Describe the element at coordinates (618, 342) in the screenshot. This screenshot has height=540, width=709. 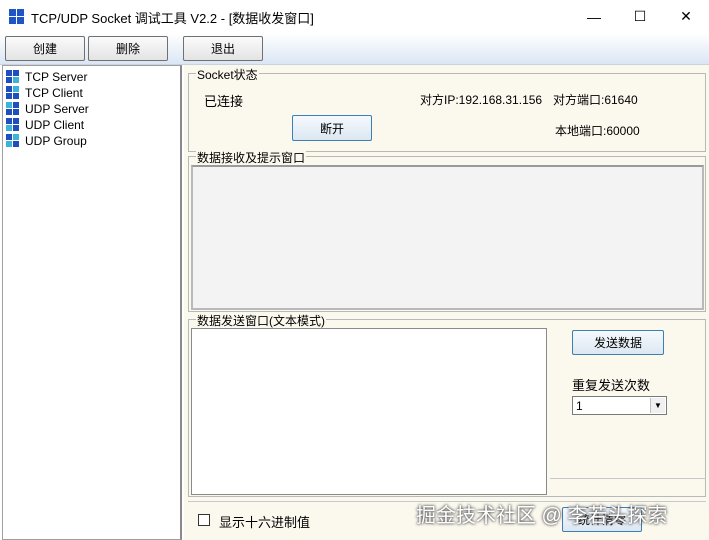
I see `send-data-button: 发送数据` at that location.